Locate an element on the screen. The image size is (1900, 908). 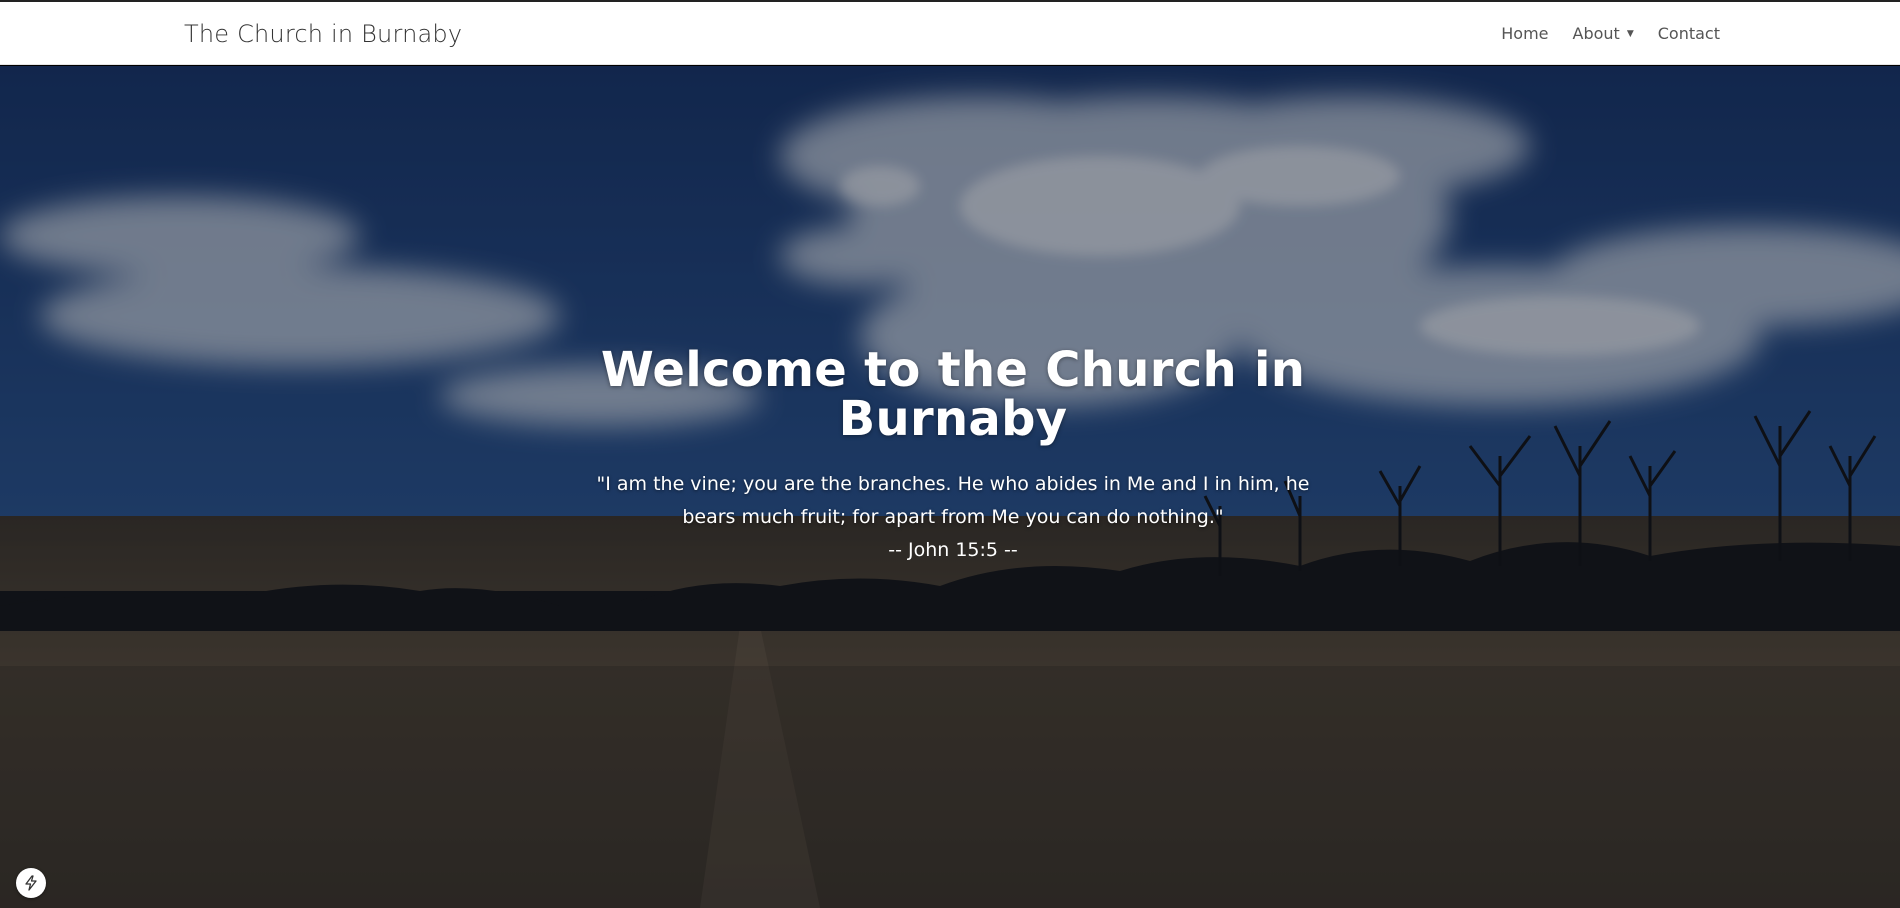
nav-links: Home About ▼ Contact is located at coordinates (1610, 33).